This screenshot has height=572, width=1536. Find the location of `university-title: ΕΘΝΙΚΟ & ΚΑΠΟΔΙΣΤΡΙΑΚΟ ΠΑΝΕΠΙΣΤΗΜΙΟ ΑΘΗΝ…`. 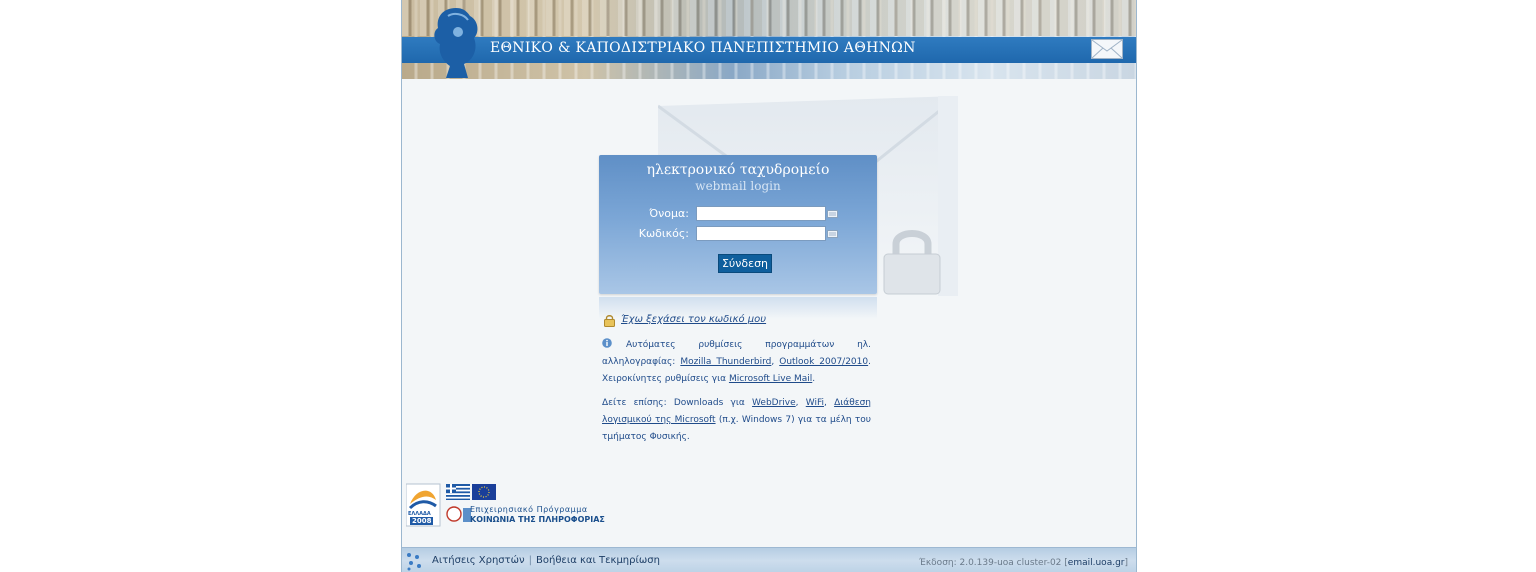

university-title: ΕΘΝΙΚΟ & ΚΑΠΟΔΙΣΤΡΙΑΚΟ ΠΑΝΕΠΙΣΤΗΜΙΟ ΑΘΗΝ… is located at coordinates (703, 48).